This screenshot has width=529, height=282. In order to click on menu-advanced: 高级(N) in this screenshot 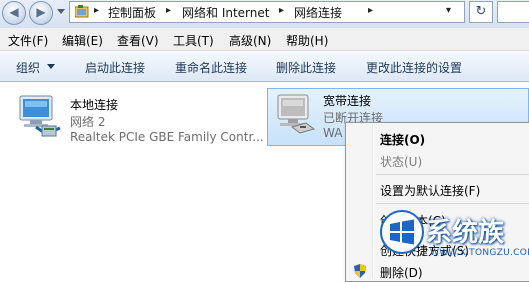, I will do `click(250, 40)`.